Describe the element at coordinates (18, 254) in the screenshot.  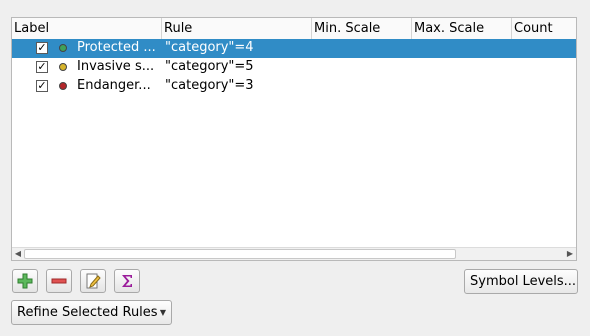
I see `scroll-left-arrow-icon: ◀` at that location.